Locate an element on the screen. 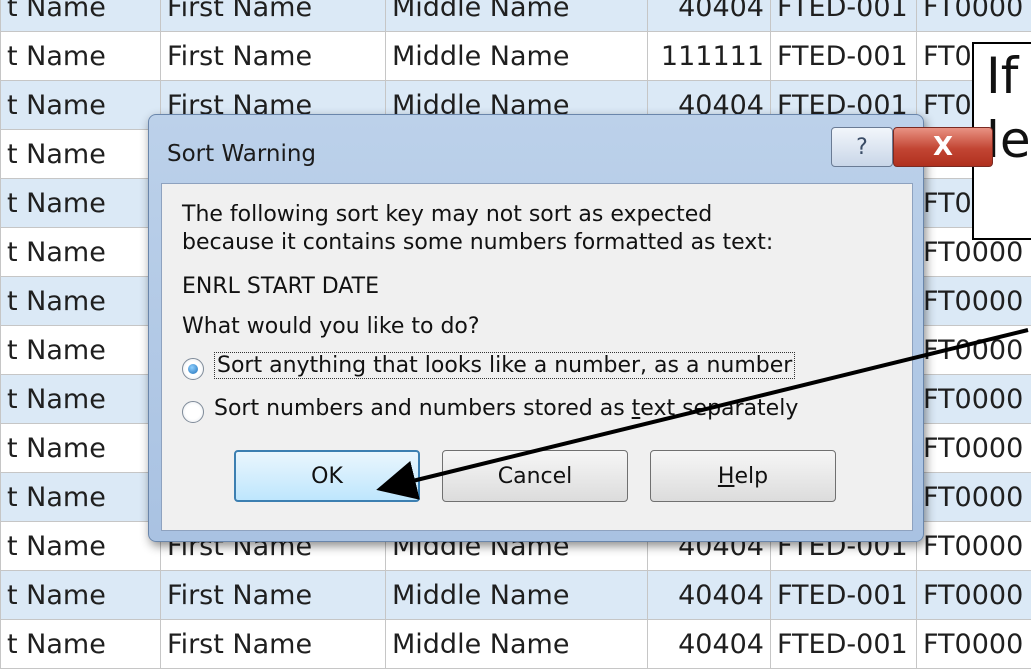 This screenshot has height=669, width=1031. help-button: Help is located at coordinates (743, 476).